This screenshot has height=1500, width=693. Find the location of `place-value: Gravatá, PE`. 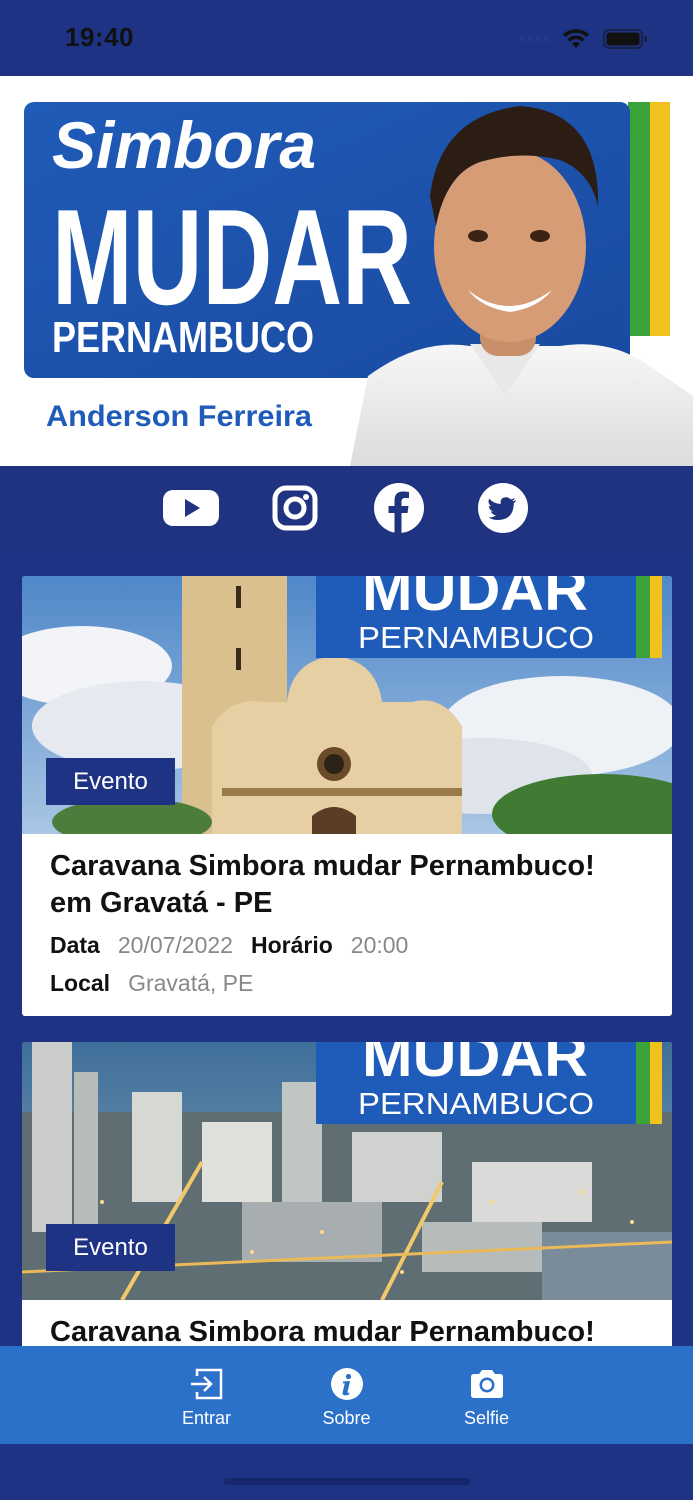

place-value: Gravatá, PE is located at coordinates (191, 983).